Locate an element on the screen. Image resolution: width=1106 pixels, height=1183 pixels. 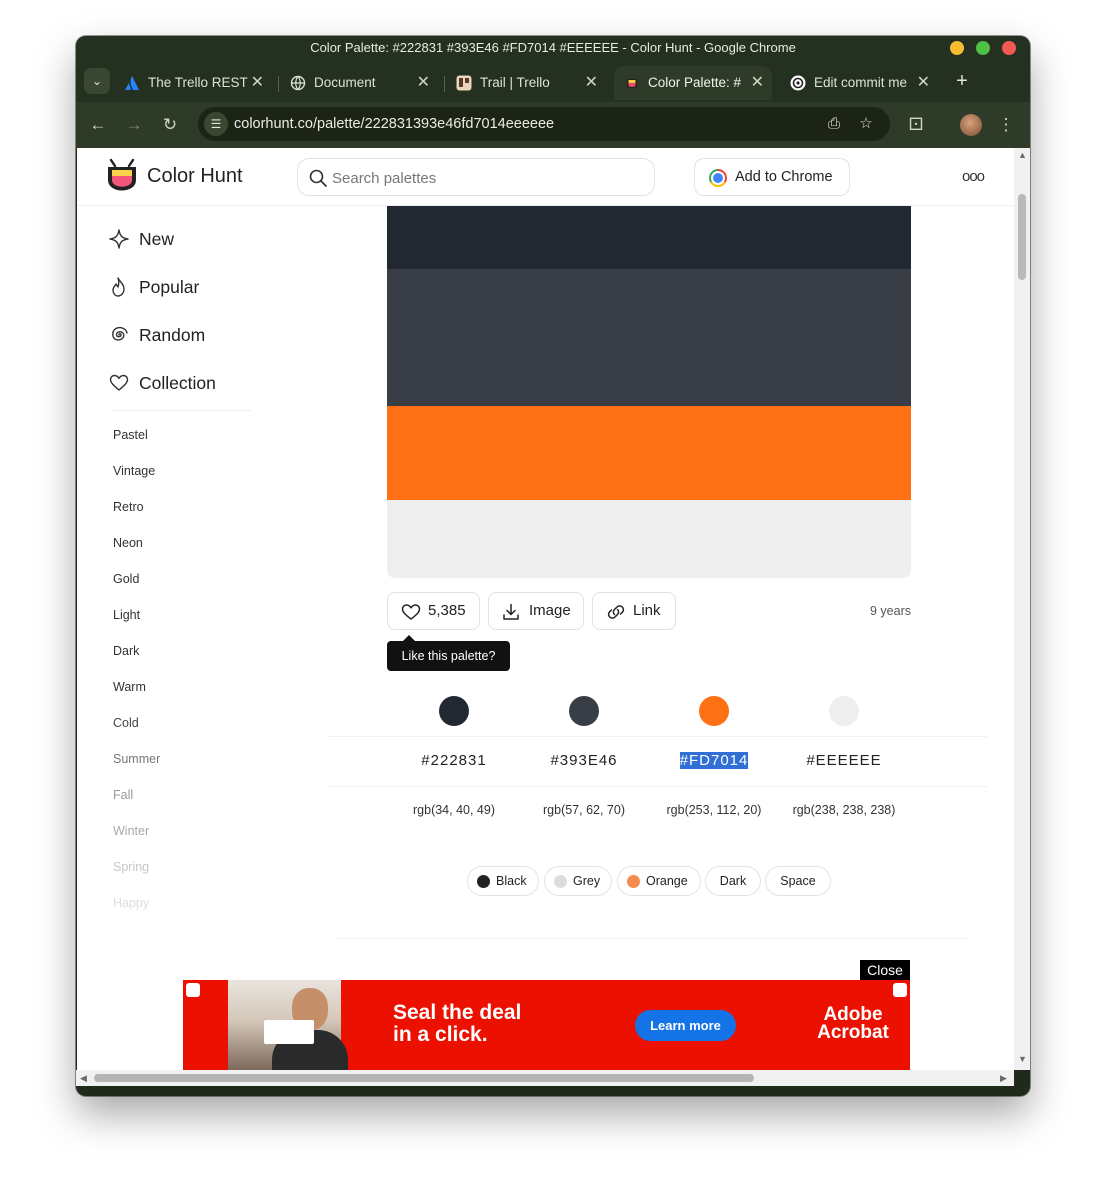
site-info-icon: ☰ is located at coordinates (216, 124).